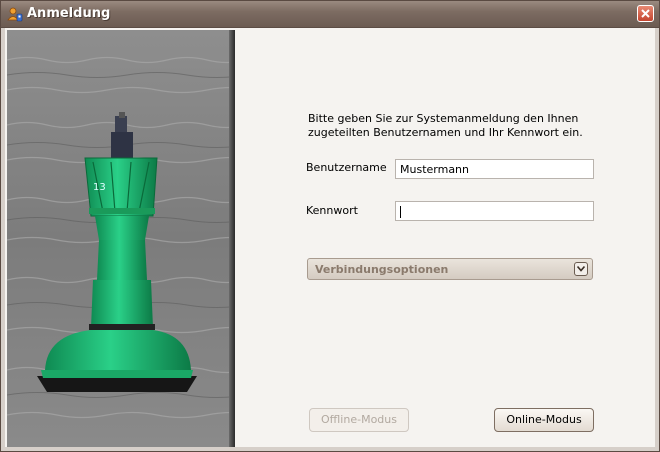  What do you see at coordinates (346, 167) in the screenshot?
I see `username-label: Benutzername` at bounding box center [346, 167].